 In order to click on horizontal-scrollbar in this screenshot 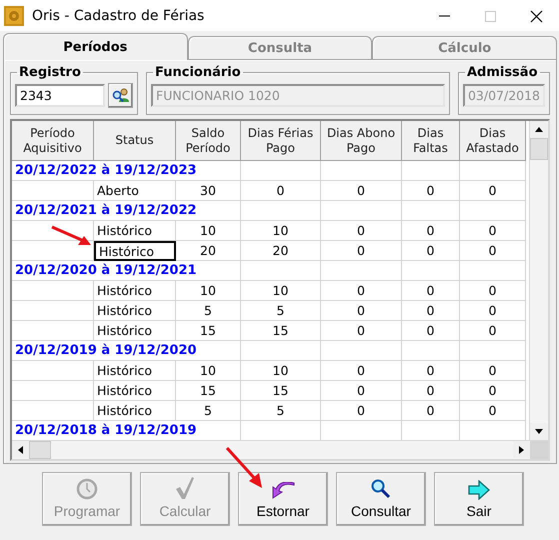, I will do `click(271, 450)`.